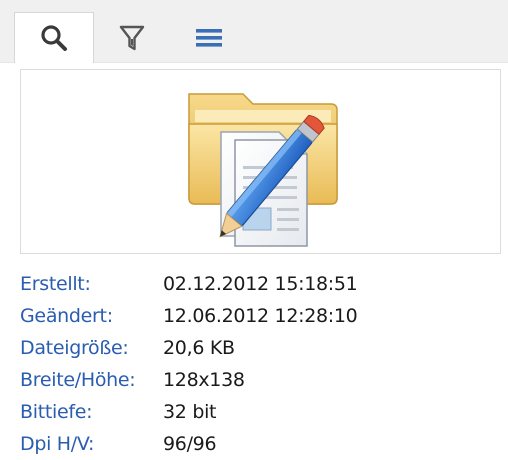  I want to click on info-value: 20,6 KB, so click(199, 348).